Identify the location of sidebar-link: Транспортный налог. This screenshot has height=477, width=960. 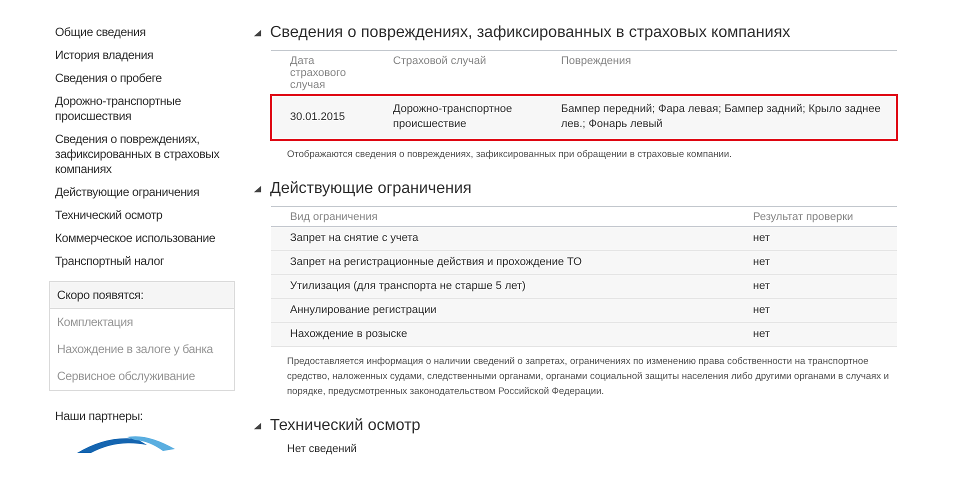
(137, 261).